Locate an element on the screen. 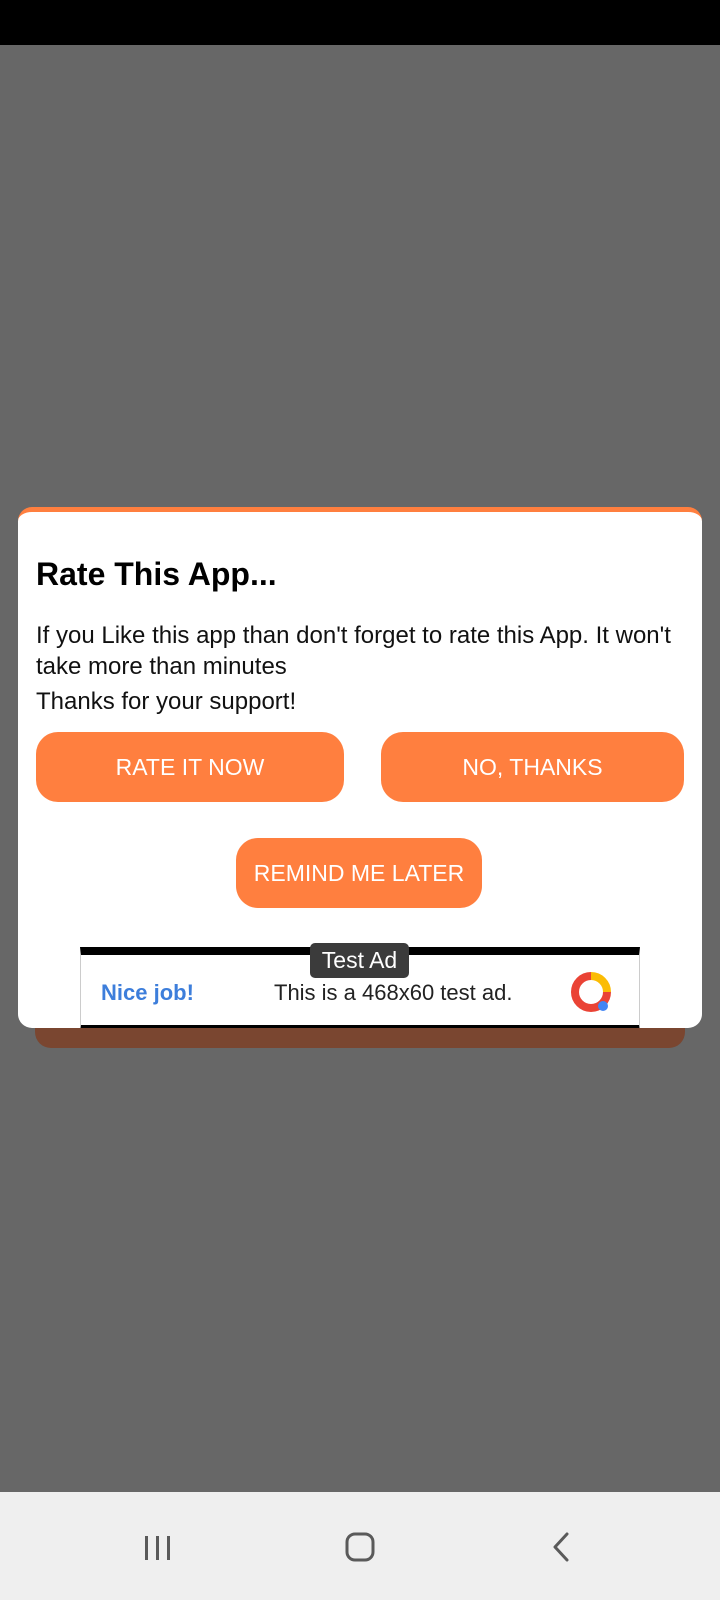 The width and height of the screenshot is (720, 1600). home-icon is located at coordinates (360, 1547).